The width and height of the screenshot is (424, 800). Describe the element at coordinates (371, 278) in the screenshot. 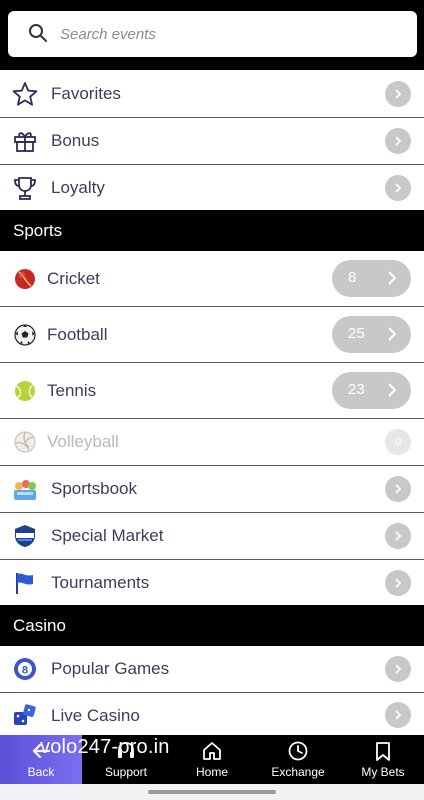

I see `event-count-pill: 8` at that location.